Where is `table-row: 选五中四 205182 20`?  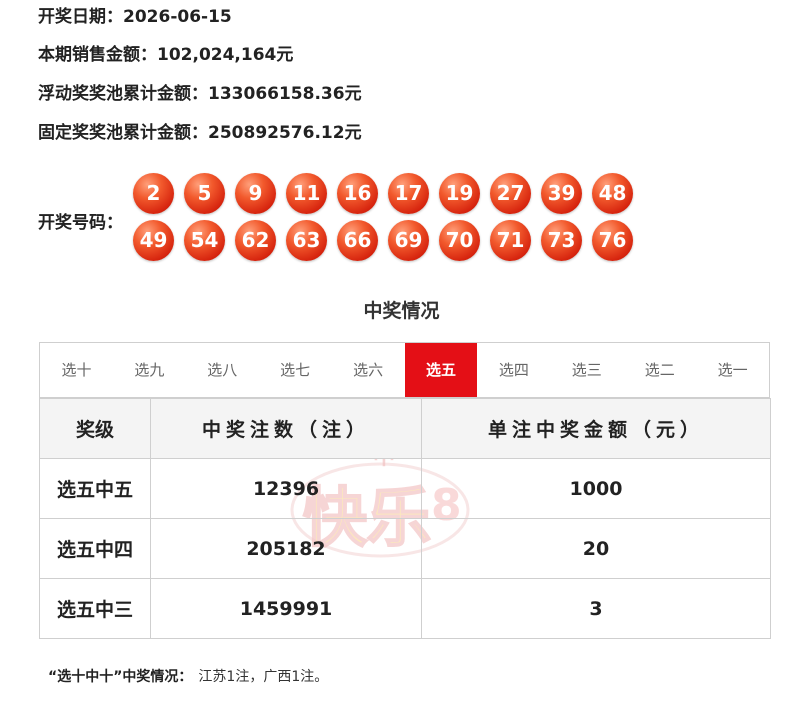 table-row: 选五中四 205182 20 is located at coordinates (405, 548).